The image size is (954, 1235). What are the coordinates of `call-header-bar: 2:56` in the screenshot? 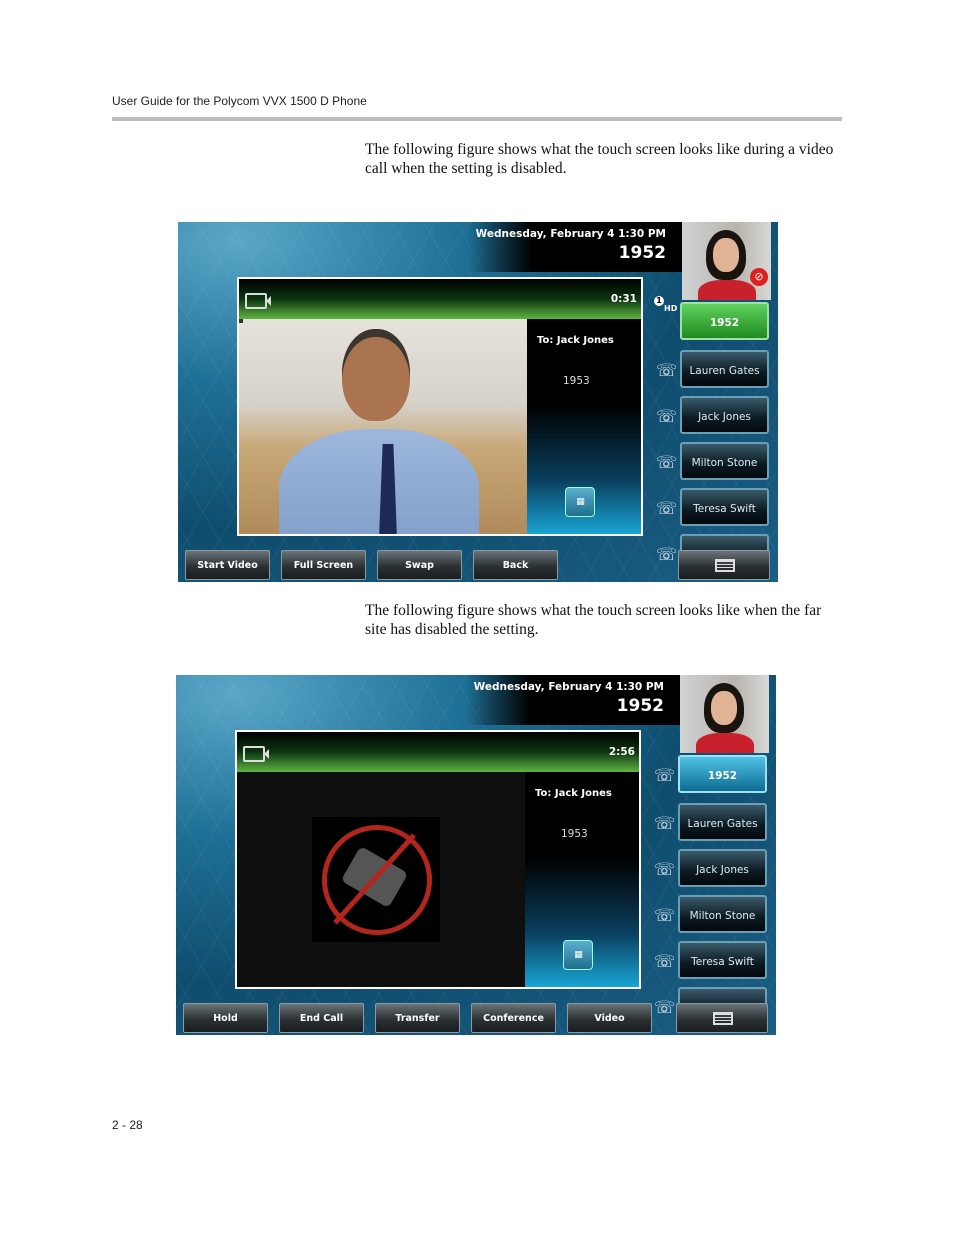 It's located at (438, 752).